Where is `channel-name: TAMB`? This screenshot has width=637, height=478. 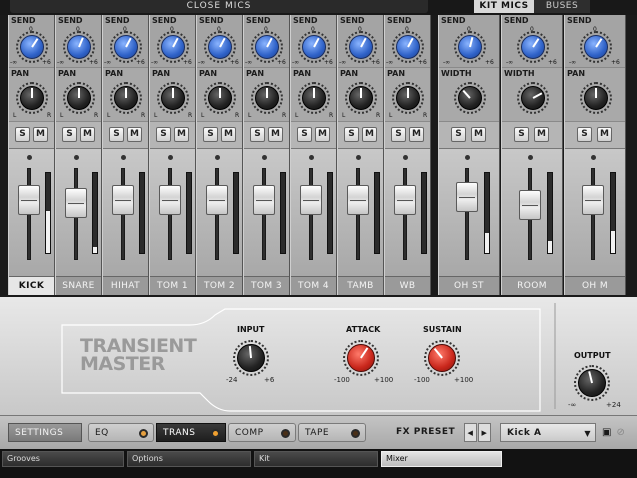 channel-name: TAMB is located at coordinates (360, 285).